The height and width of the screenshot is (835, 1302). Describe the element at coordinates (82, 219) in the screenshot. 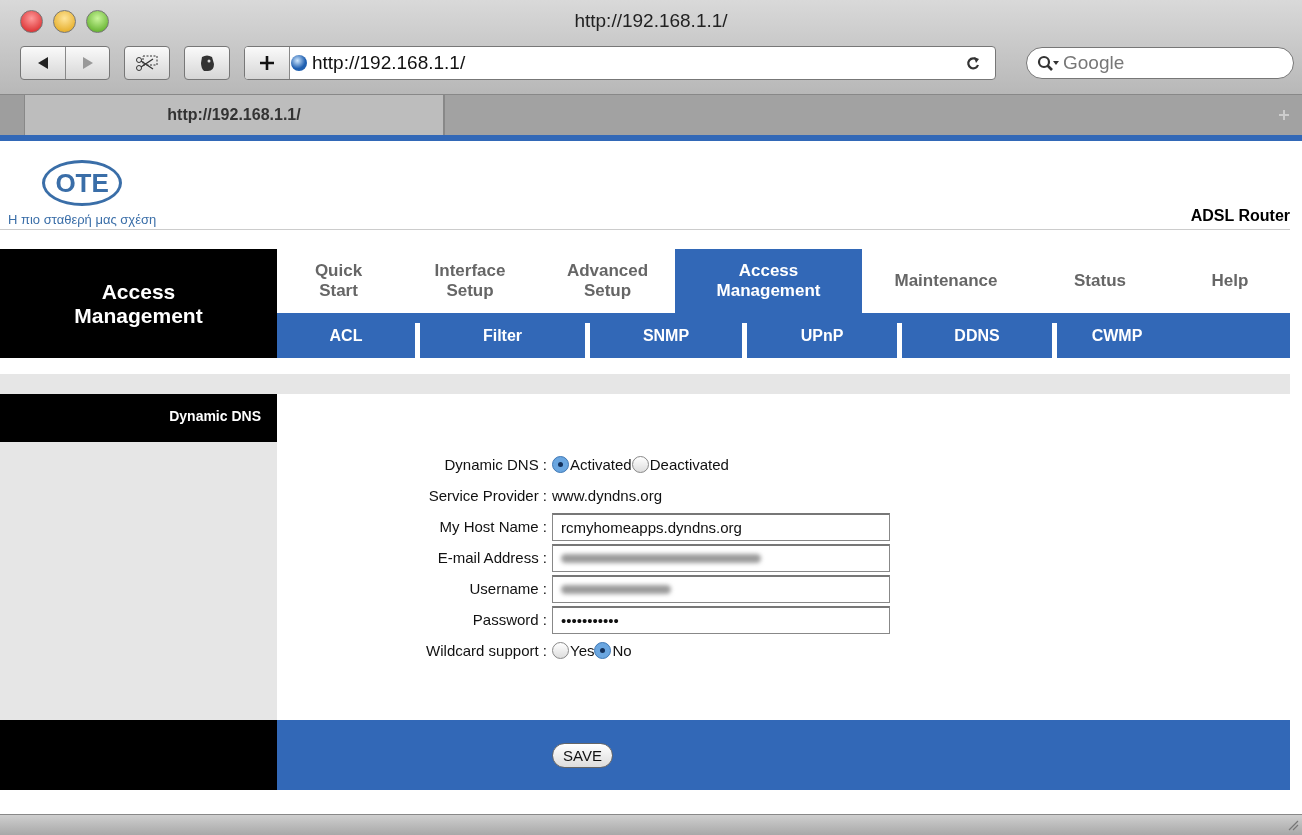

I see `slogan: Η πιο σταθερή μας σχέση` at that location.